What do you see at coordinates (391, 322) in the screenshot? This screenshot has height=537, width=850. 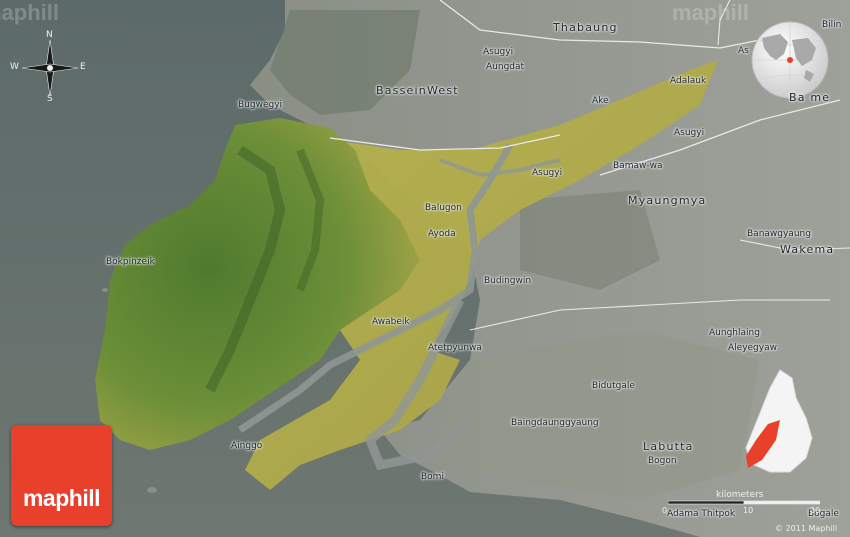 I see `label-awabeik: Awabeik` at bounding box center [391, 322].